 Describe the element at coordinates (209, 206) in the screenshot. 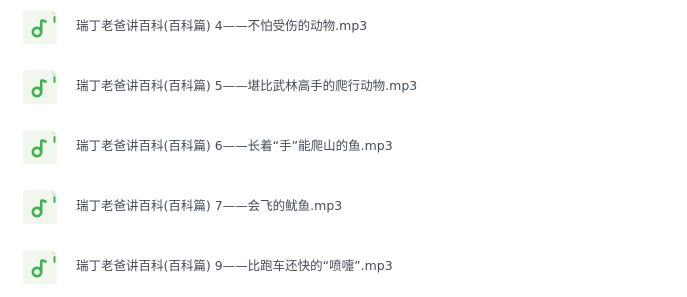

I see `file-name: 瑞丁老爸讲百科(百科篇) 7——会飞的鱿鱼.mp3` at that location.